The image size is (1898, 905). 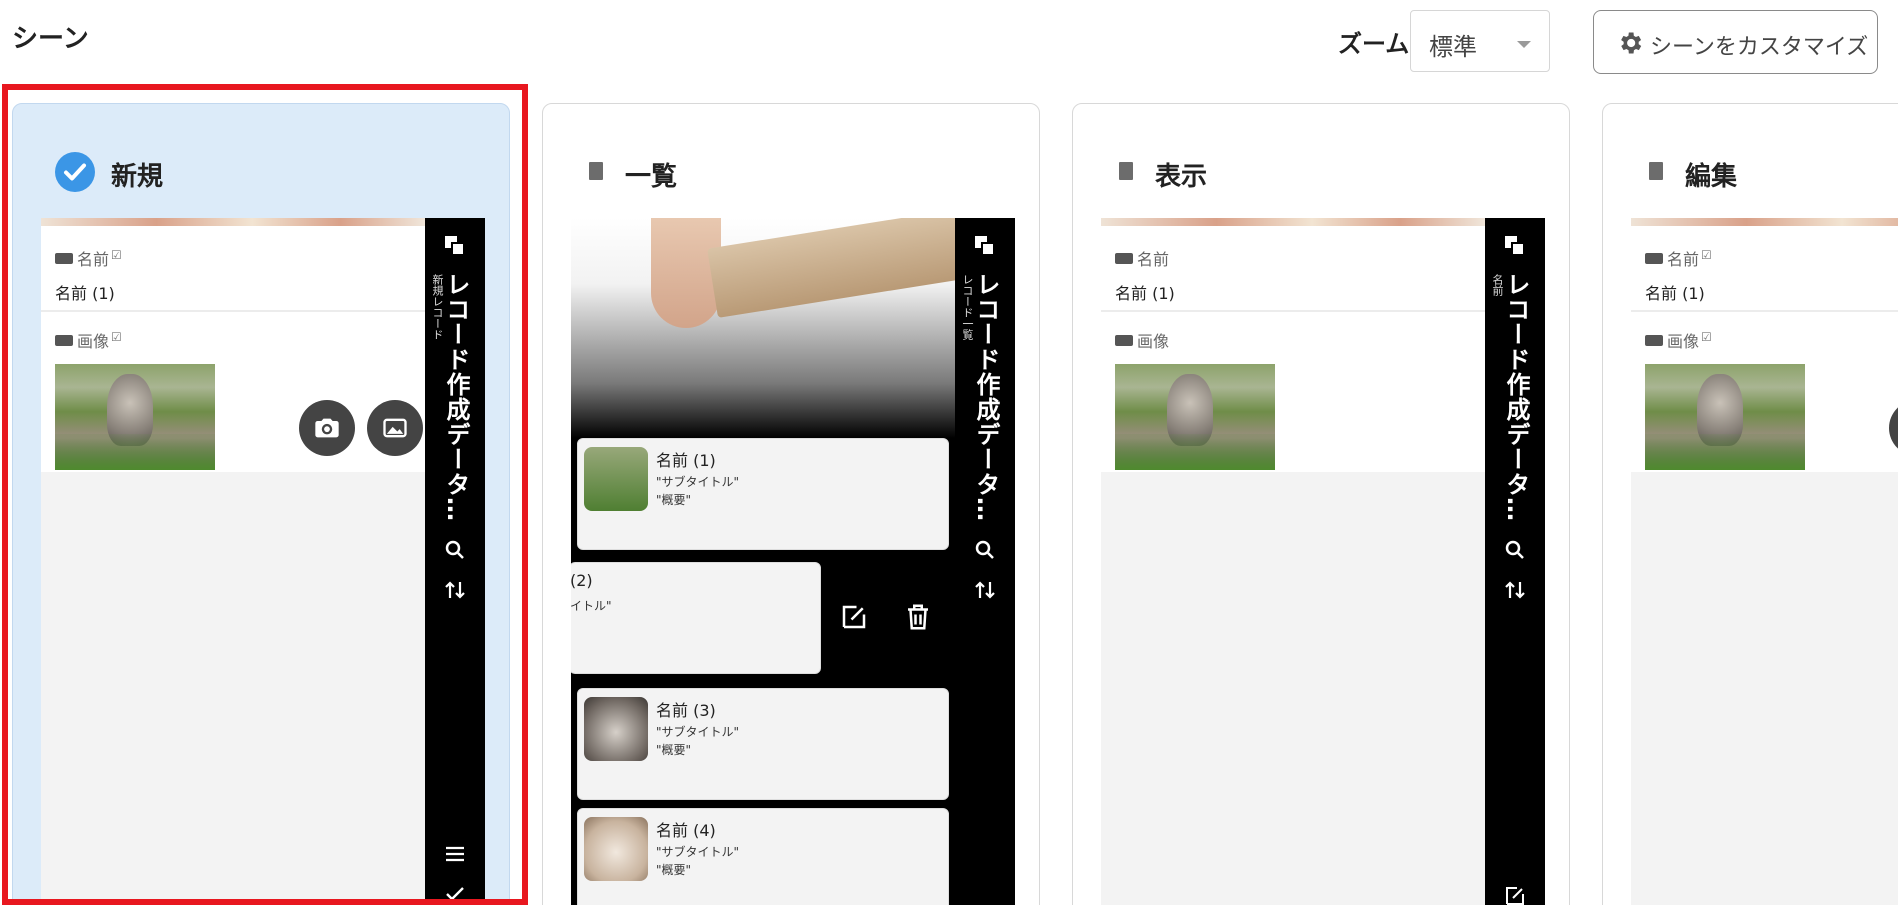 What do you see at coordinates (1126, 171) in the screenshot?
I see `view-document-icon` at bounding box center [1126, 171].